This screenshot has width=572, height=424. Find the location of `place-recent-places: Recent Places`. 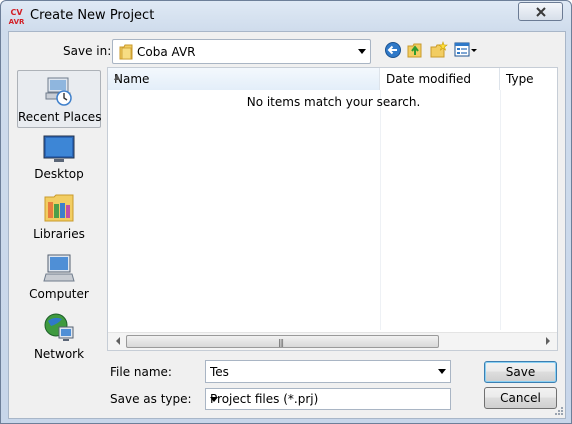

place-recent-places: Recent Places is located at coordinates (59, 99).